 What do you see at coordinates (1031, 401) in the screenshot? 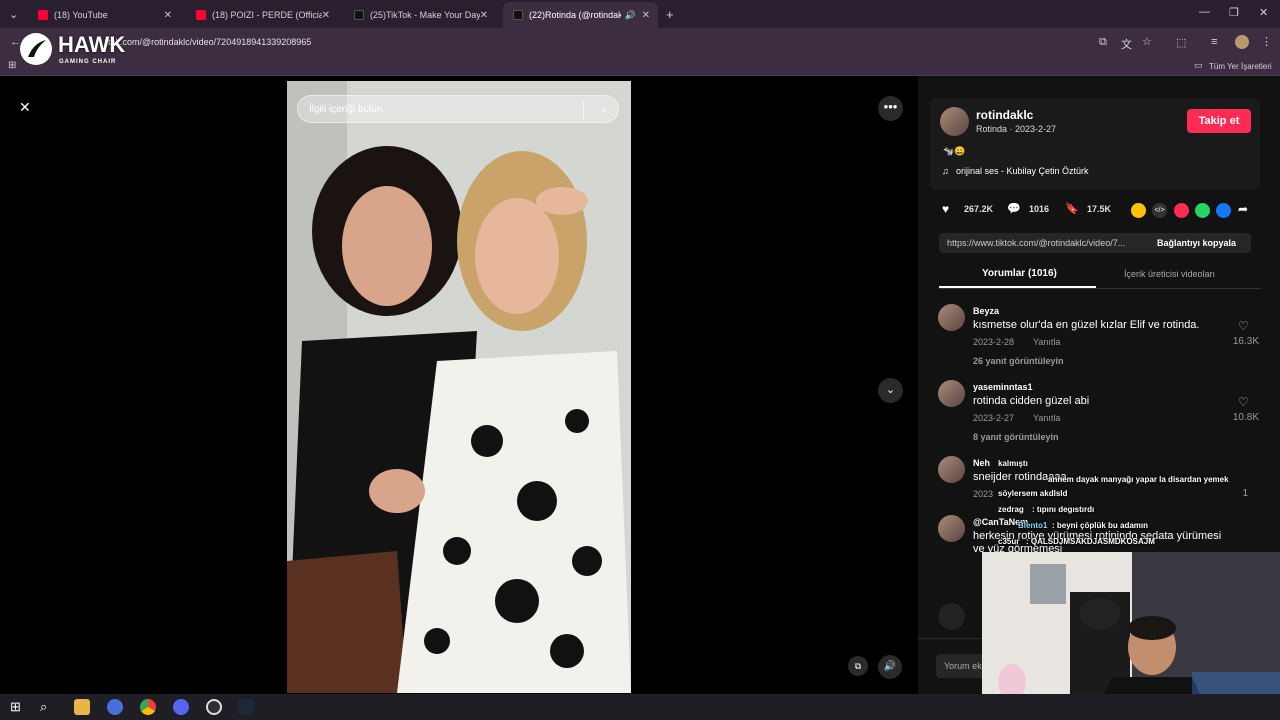
I see `comment-text: rotinda cidden güzel abi` at bounding box center [1031, 401].